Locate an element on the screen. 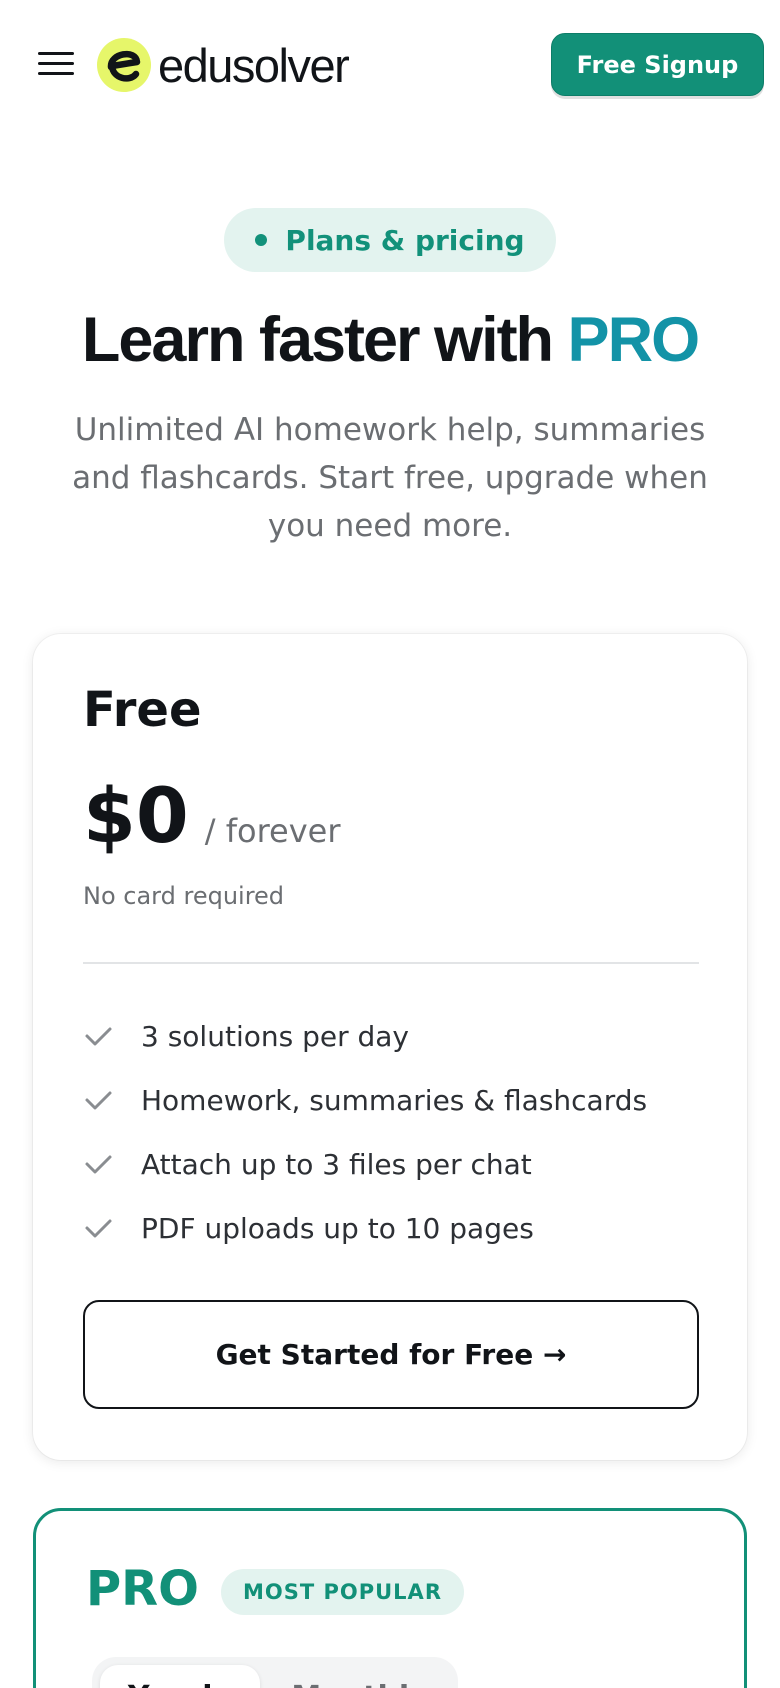 The image size is (780, 1688). feature-item: Attach up to 3 files per chat is located at coordinates (391, 1164).